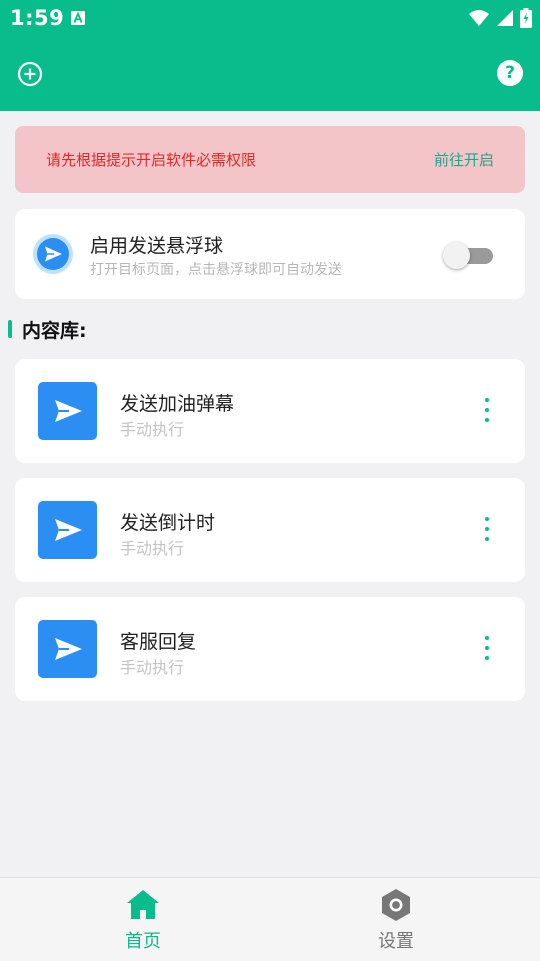 Image resolution: width=540 pixels, height=961 pixels. What do you see at coordinates (270, 411) in the screenshot?
I see `list-item: 发送加油弹幕 手动执行` at bounding box center [270, 411].